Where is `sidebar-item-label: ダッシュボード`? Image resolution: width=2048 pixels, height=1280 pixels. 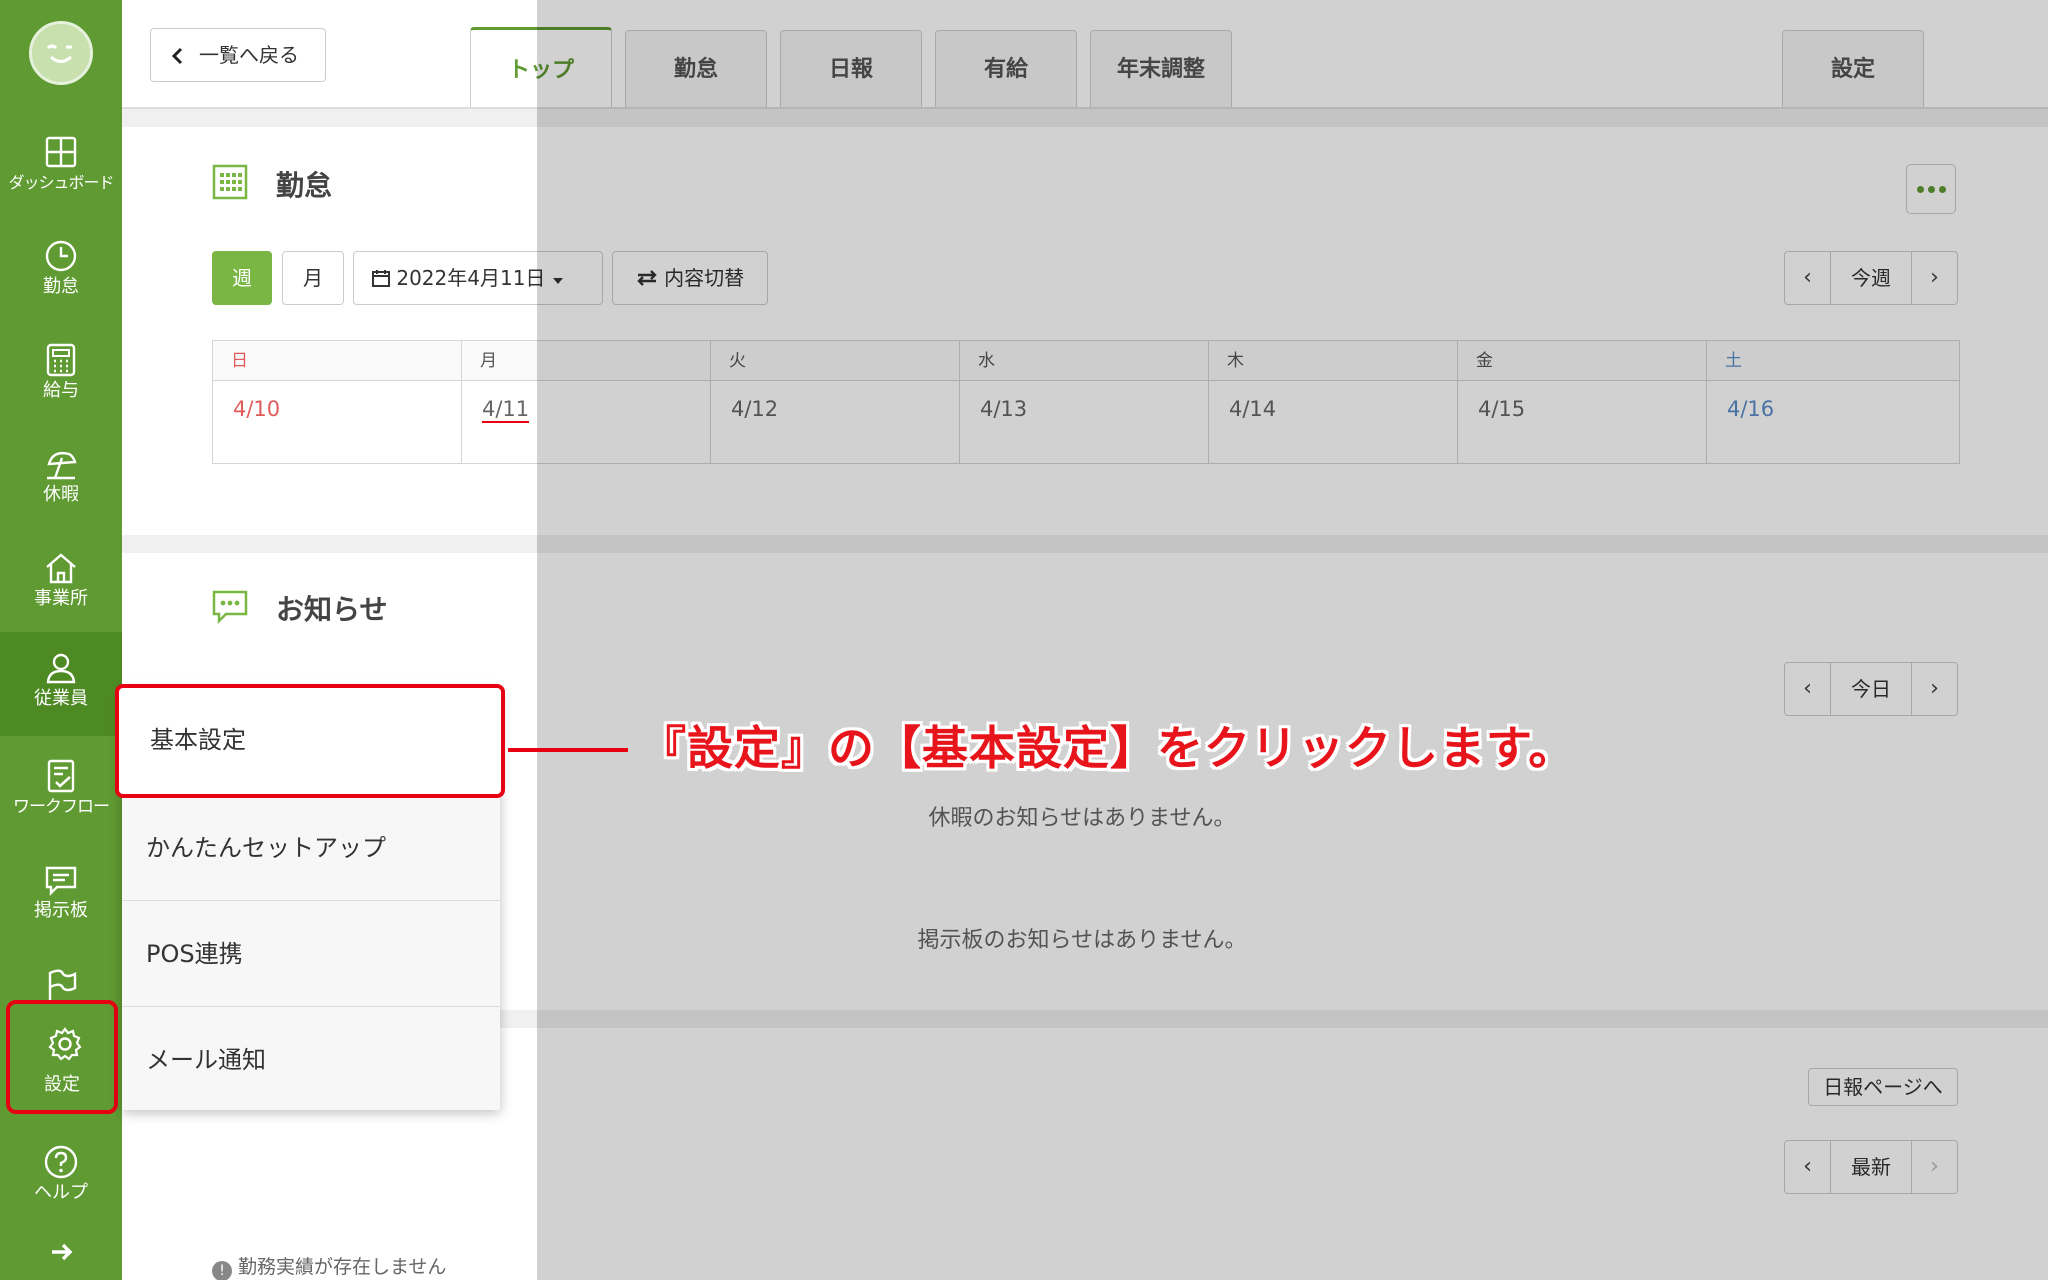 sidebar-item-label: ダッシュボード is located at coordinates (61, 182).